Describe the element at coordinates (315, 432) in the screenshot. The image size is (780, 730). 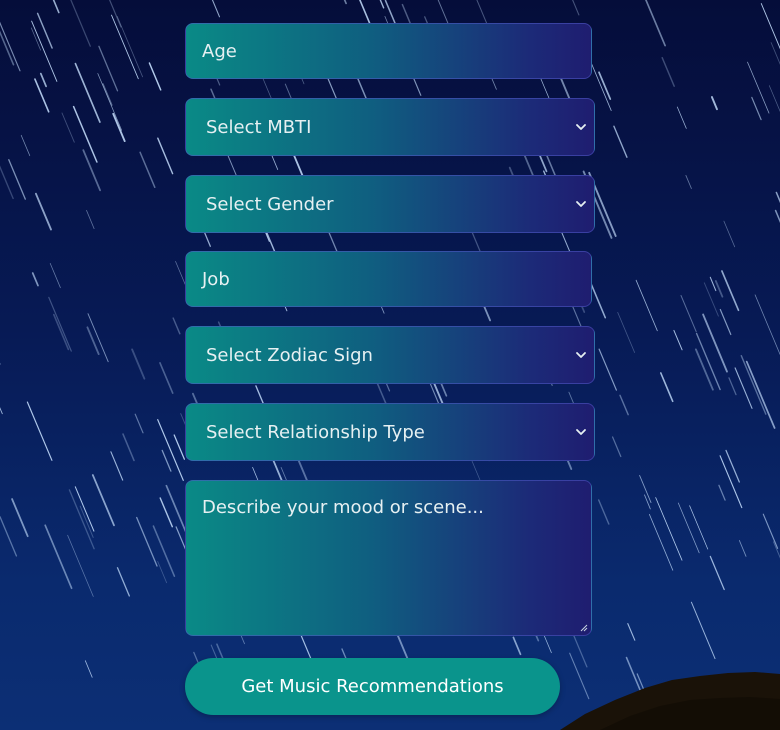
I see `relationship-selected-value: Select Relationship Type` at that location.